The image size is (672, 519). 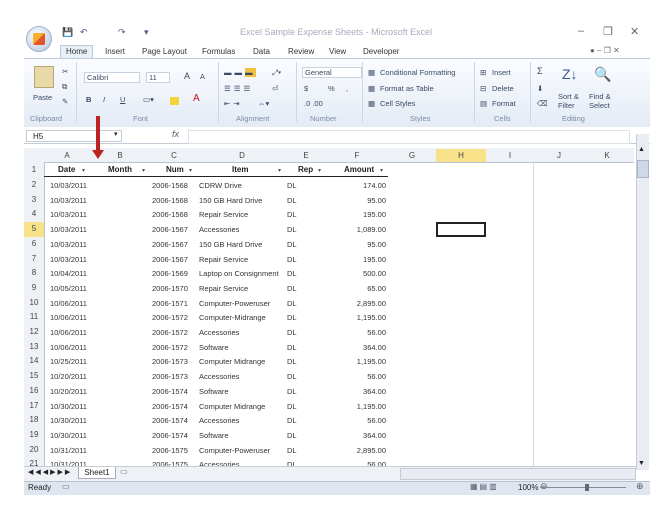 What do you see at coordinates (34, 420) in the screenshot?
I see `row-header-18: 18` at bounding box center [34, 420].